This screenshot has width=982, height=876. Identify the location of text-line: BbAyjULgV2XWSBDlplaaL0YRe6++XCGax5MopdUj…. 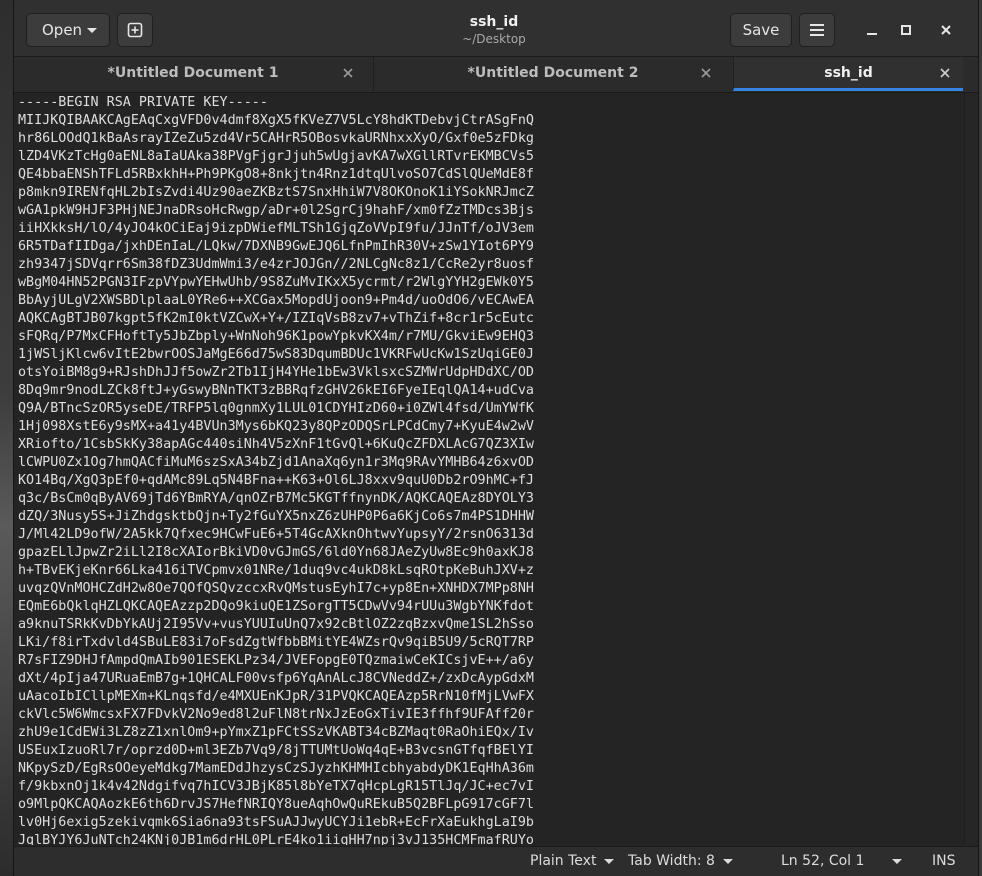
(276, 300).